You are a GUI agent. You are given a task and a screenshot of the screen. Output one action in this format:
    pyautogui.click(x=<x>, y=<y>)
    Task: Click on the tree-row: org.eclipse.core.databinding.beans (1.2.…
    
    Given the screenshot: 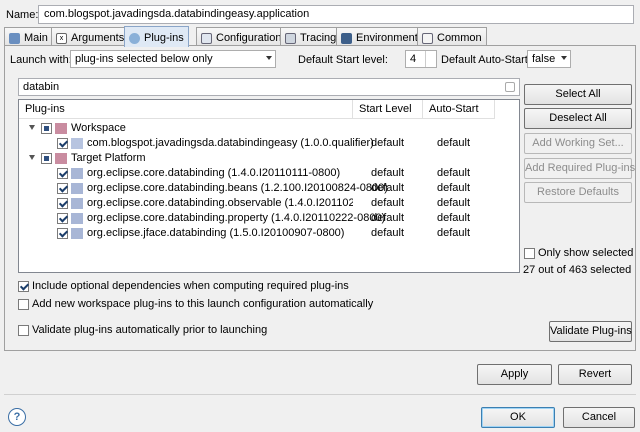 What is the action you would take?
    pyautogui.click(x=269, y=188)
    